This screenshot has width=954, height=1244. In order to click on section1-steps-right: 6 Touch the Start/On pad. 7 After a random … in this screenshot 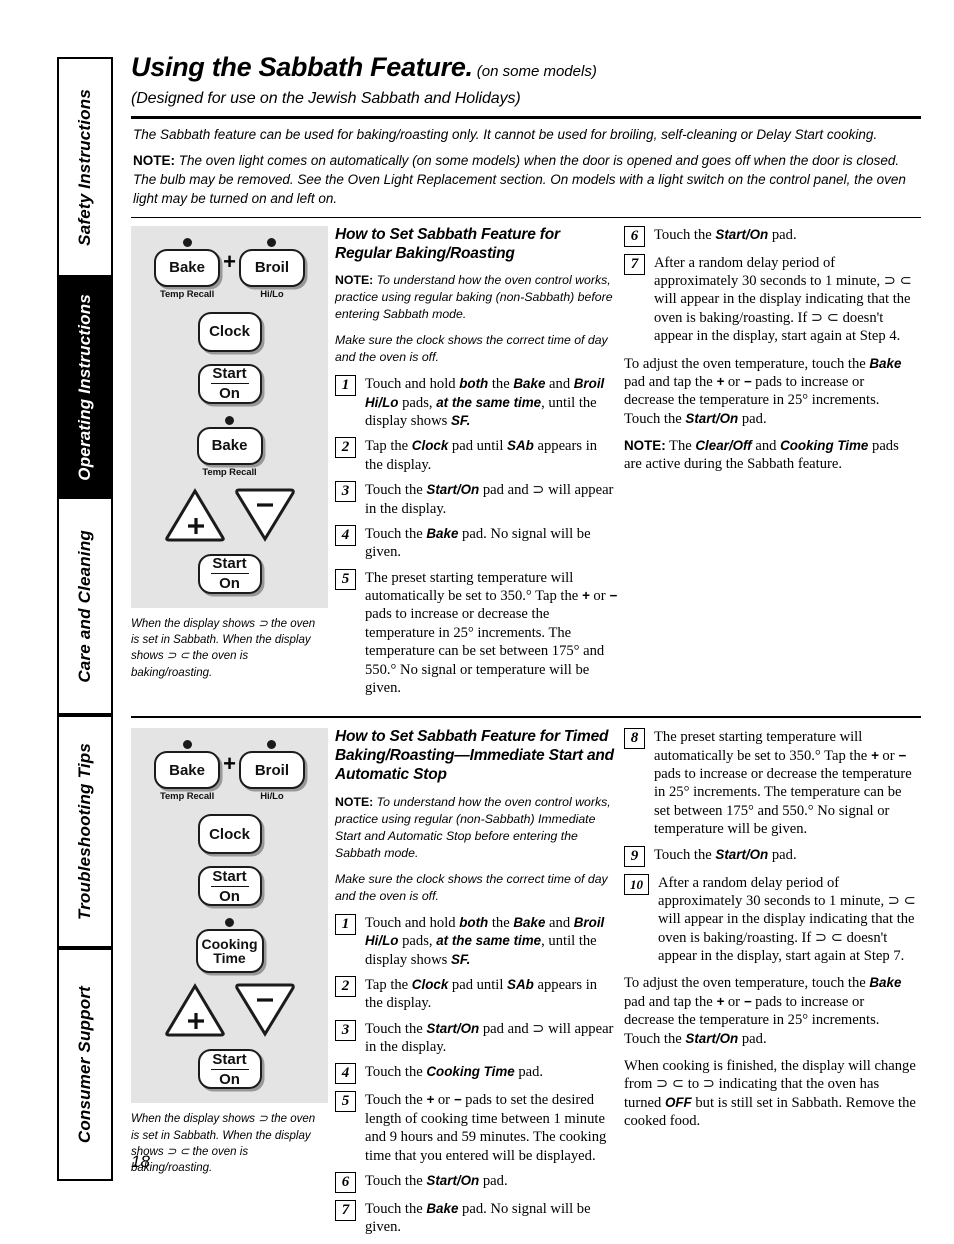, I will do `click(771, 285)`.